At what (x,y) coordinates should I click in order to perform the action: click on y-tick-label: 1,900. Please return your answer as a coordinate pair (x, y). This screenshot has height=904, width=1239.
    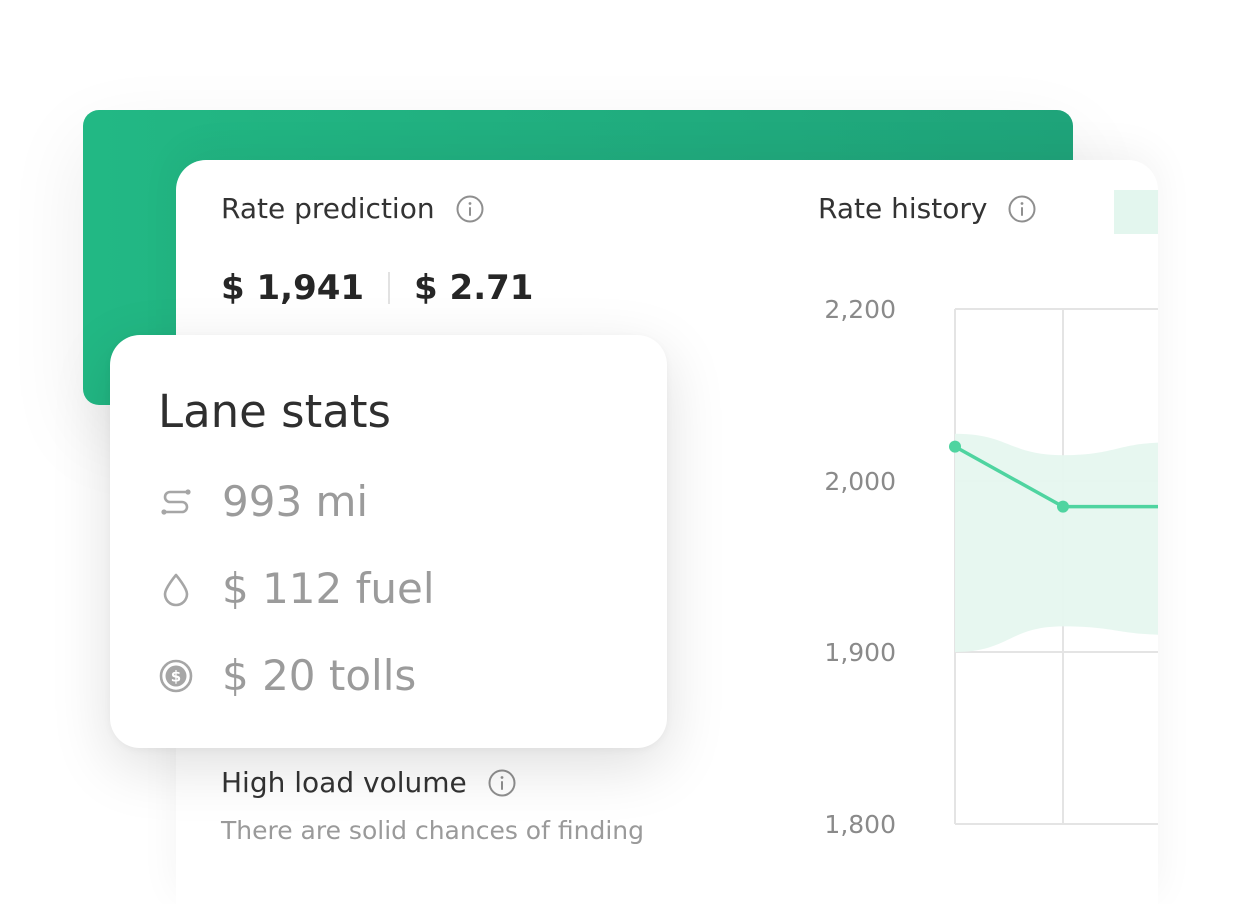
    Looking at the image, I should click on (860, 652).